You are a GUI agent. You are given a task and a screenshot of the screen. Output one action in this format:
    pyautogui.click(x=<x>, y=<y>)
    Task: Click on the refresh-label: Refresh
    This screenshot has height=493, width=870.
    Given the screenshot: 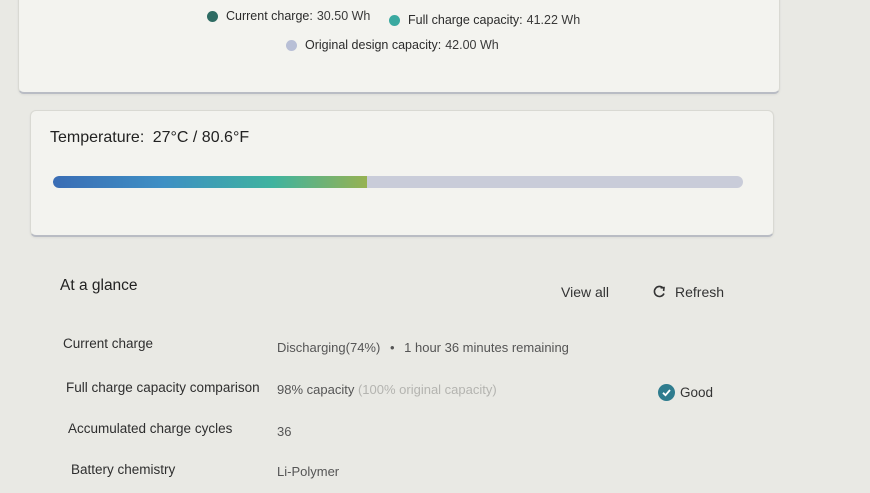 What is the action you would take?
    pyautogui.click(x=700, y=292)
    